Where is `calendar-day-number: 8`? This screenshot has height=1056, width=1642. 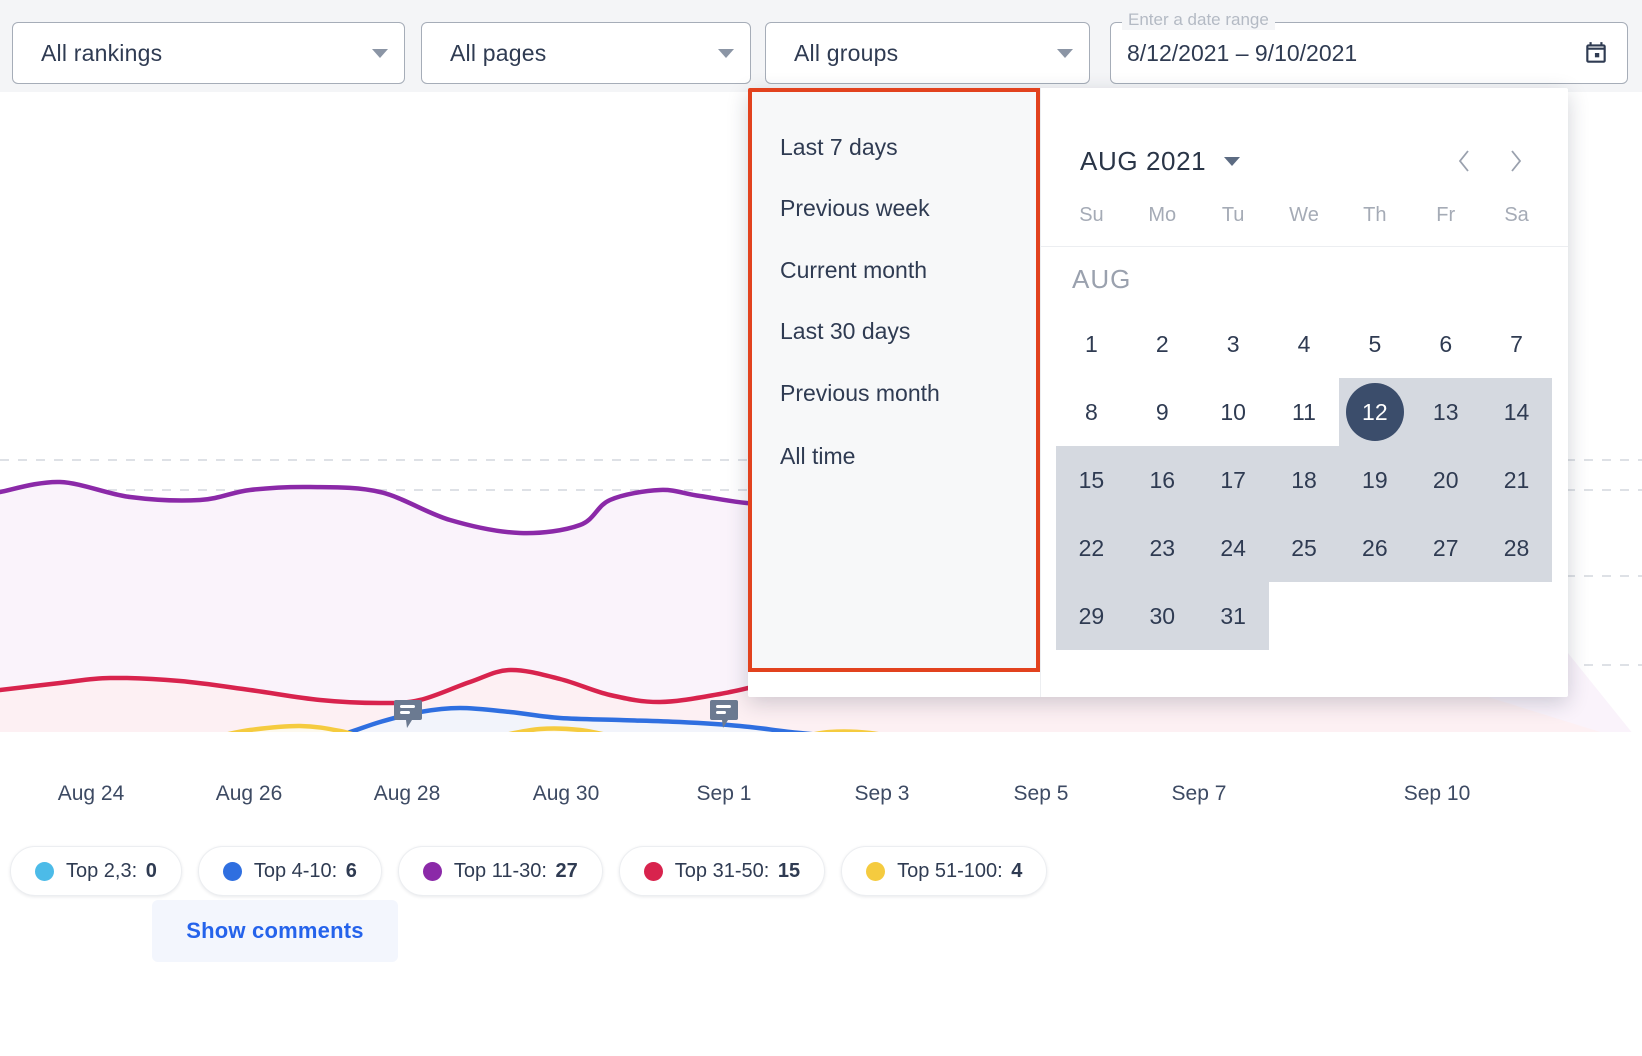
calendar-day-number: 8 is located at coordinates (1091, 411).